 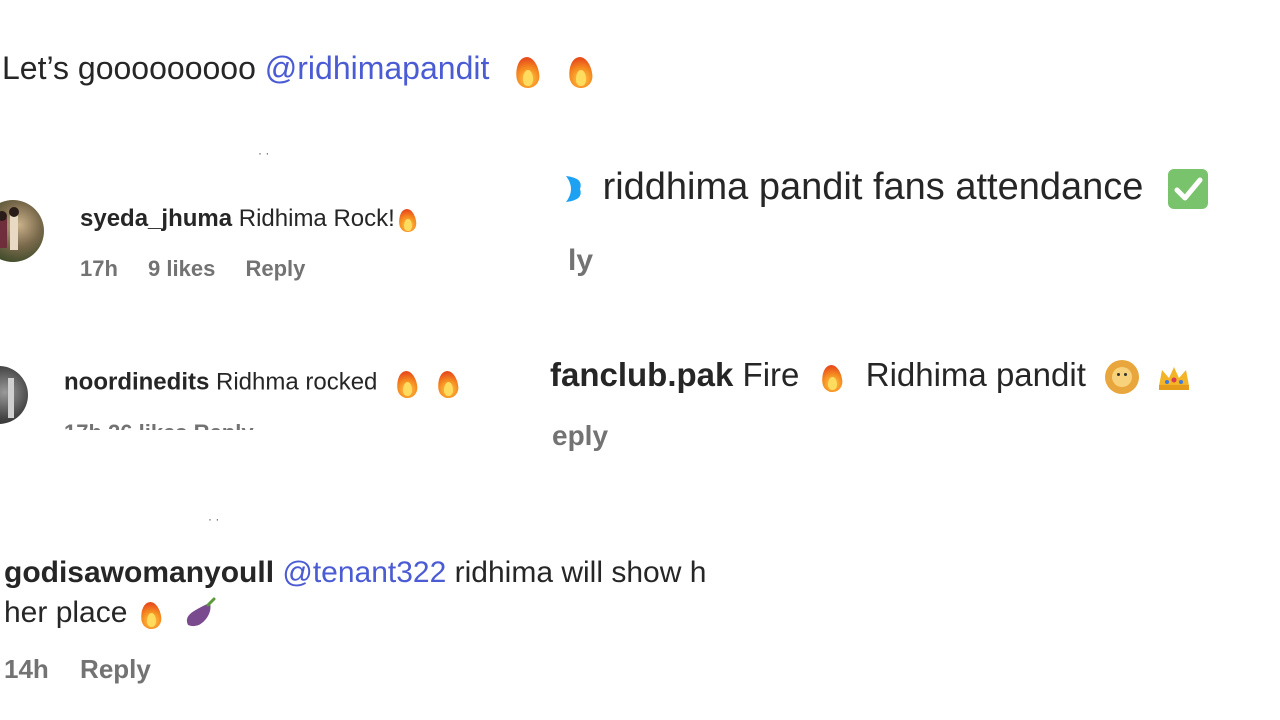 What do you see at coordinates (580, 572) in the screenshot?
I see `comment-text: ridhima will show h` at bounding box center [580, 572].